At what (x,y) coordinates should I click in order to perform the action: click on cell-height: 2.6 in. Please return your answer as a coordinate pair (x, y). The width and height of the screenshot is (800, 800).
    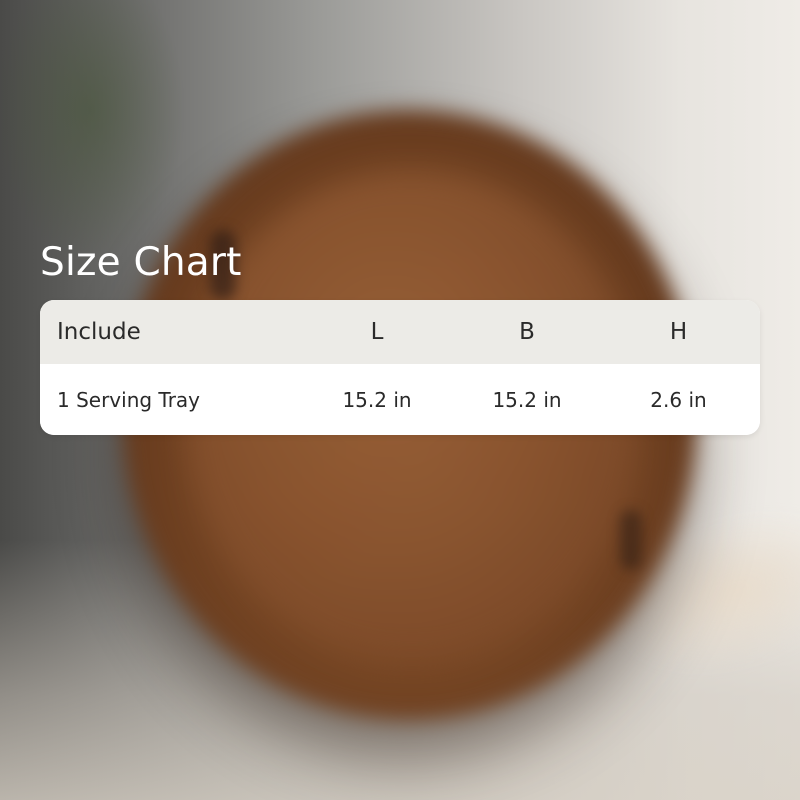
    Looking at the image, I should click on (678, 399).